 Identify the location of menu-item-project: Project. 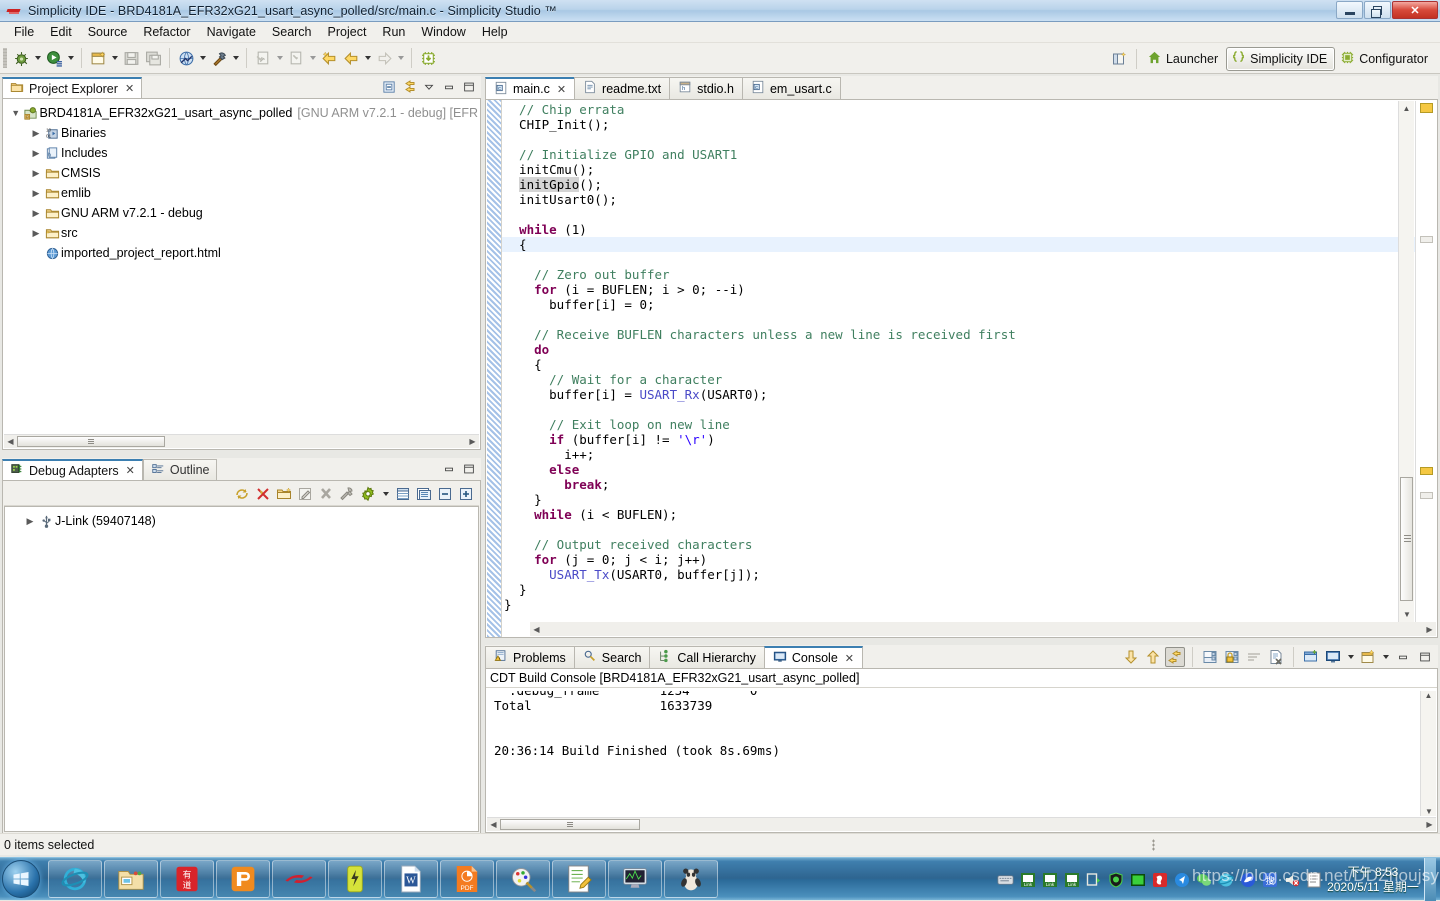
(347, 32).